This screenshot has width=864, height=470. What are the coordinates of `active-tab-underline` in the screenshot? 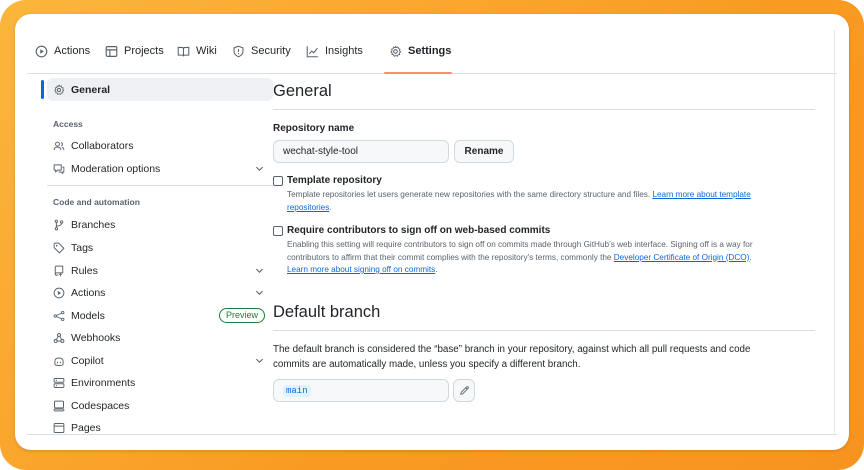 It's located at (418, 73).